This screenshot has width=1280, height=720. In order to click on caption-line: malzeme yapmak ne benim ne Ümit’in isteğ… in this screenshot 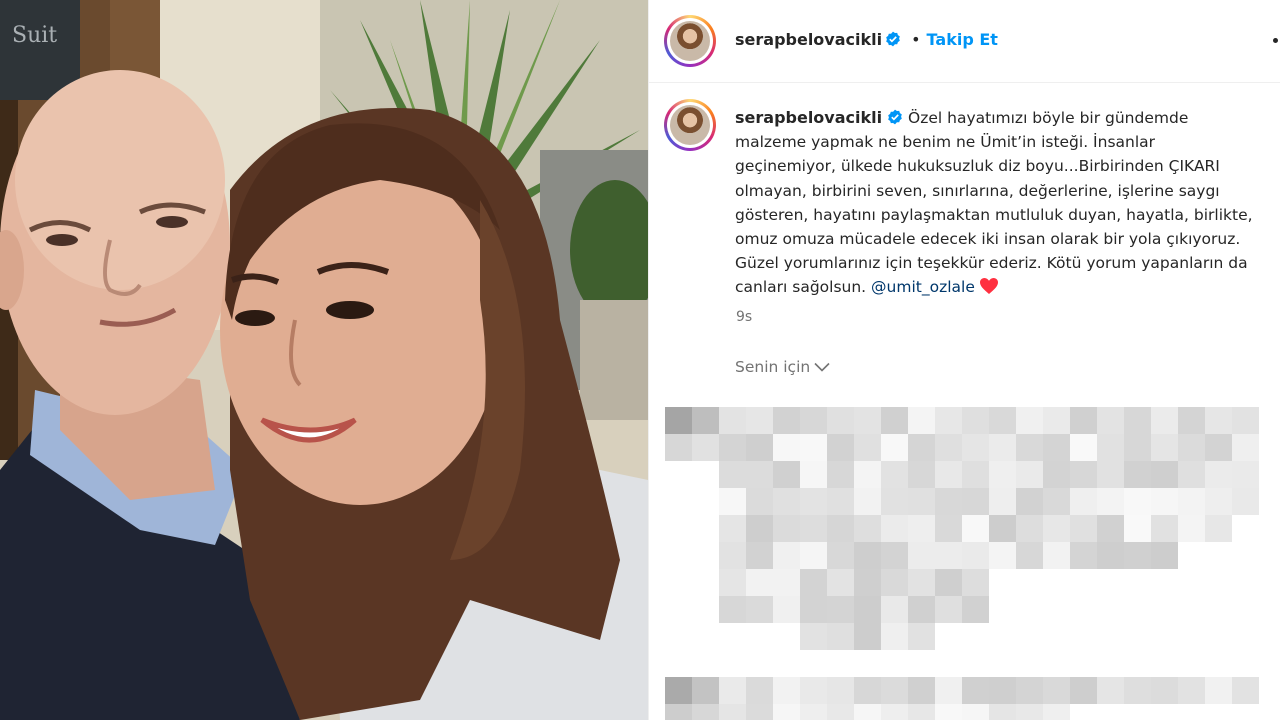, I will do `click(945, 142)`.